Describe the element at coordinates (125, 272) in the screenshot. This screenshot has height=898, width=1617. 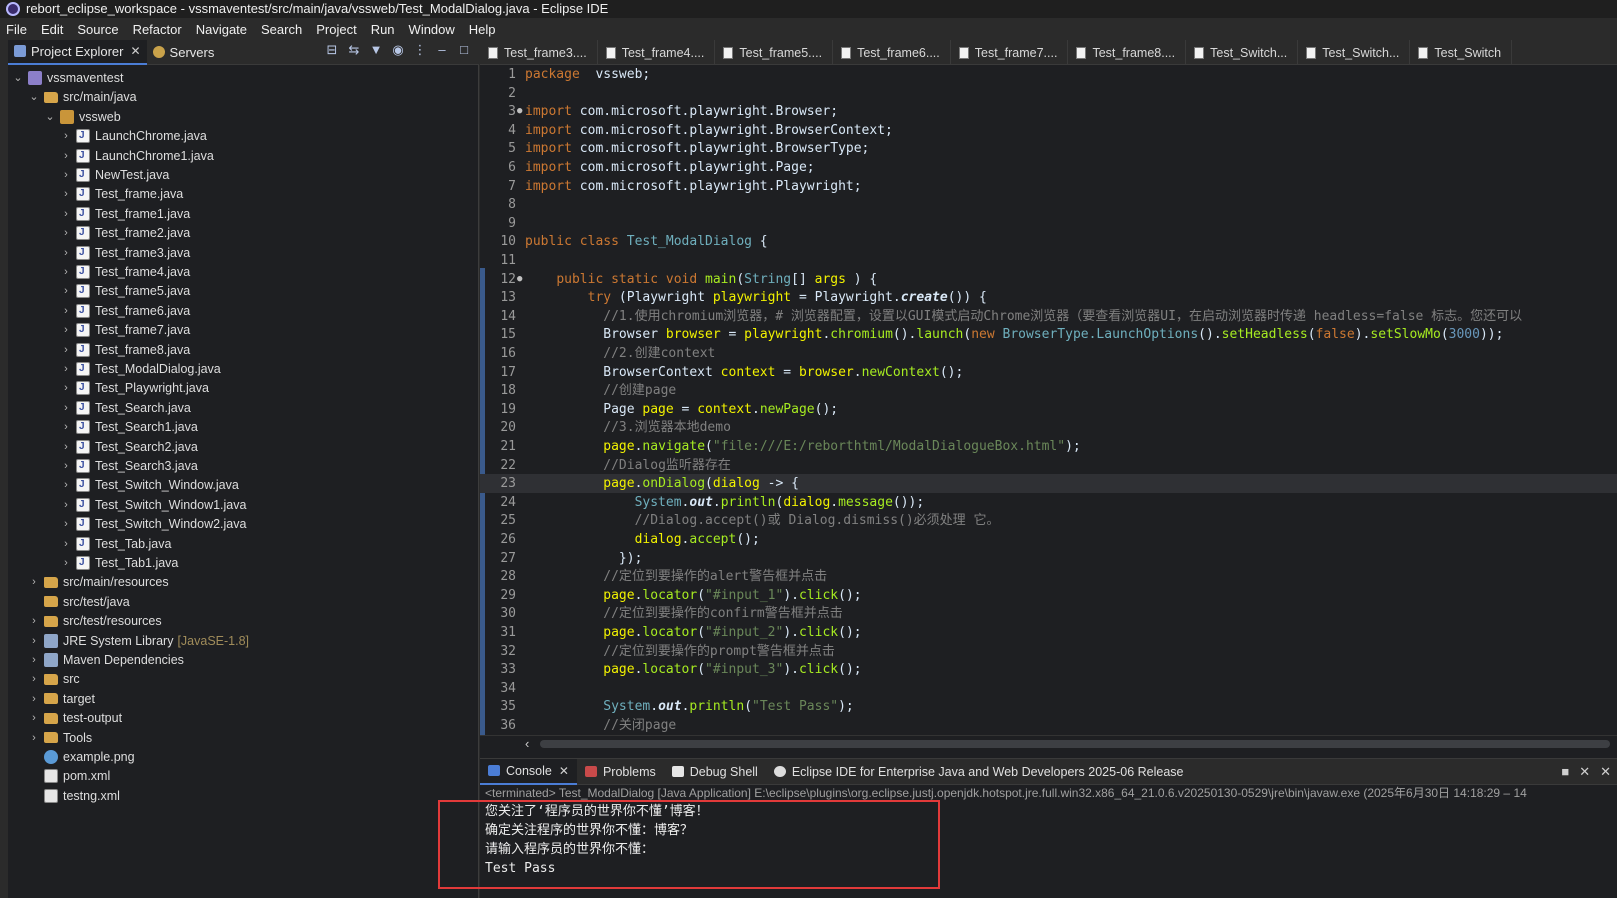
I see `tree-item: › Test_frame4.java` at that location.